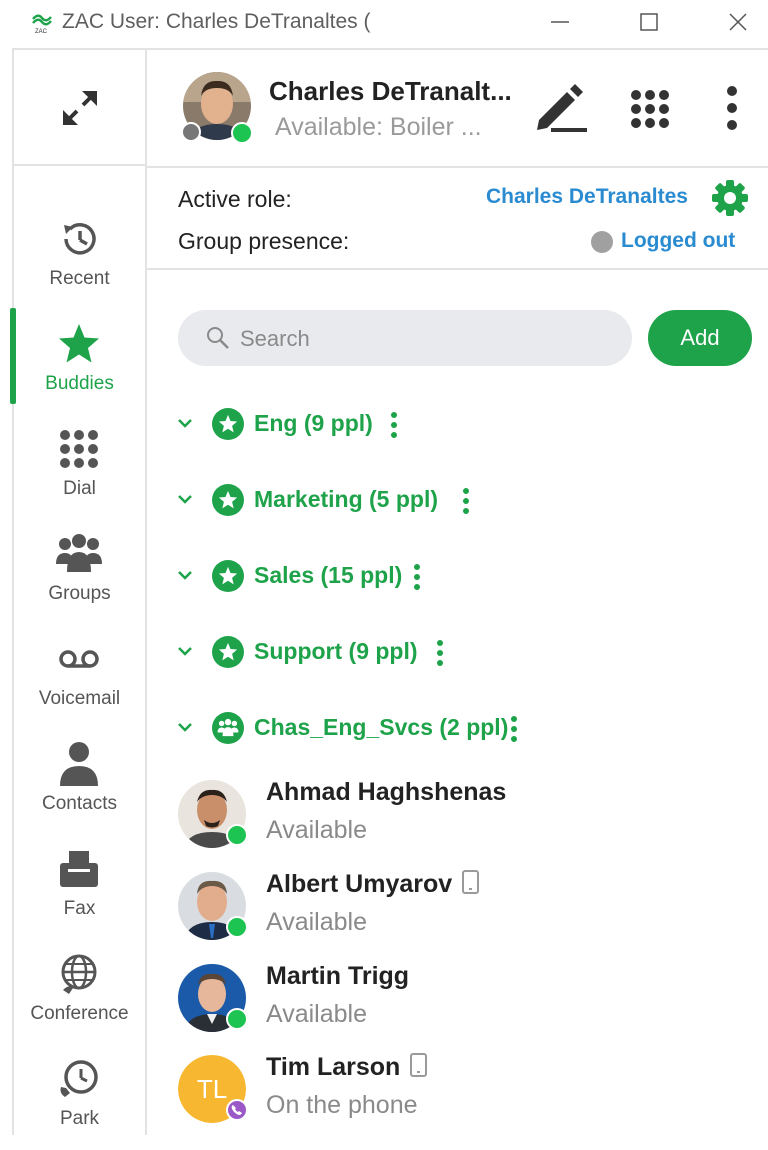 This screenshot has width=768, height=1150. I want to click on active-nav-indicator, so click(13, 356).